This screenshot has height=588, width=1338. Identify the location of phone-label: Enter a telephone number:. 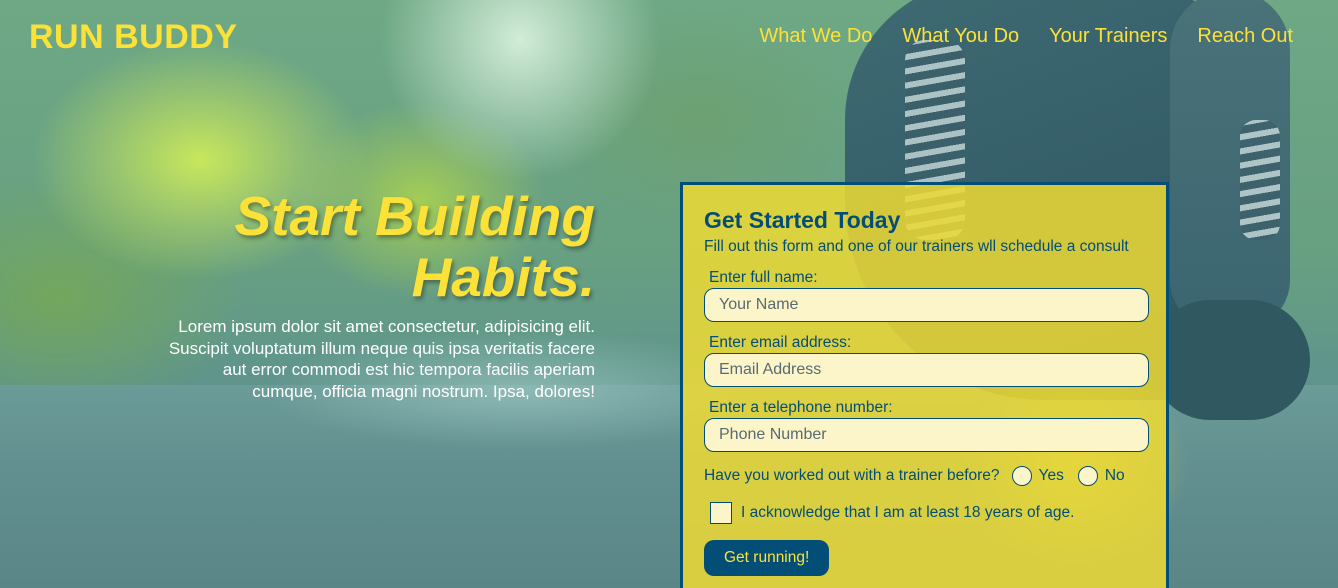
(801, 407).